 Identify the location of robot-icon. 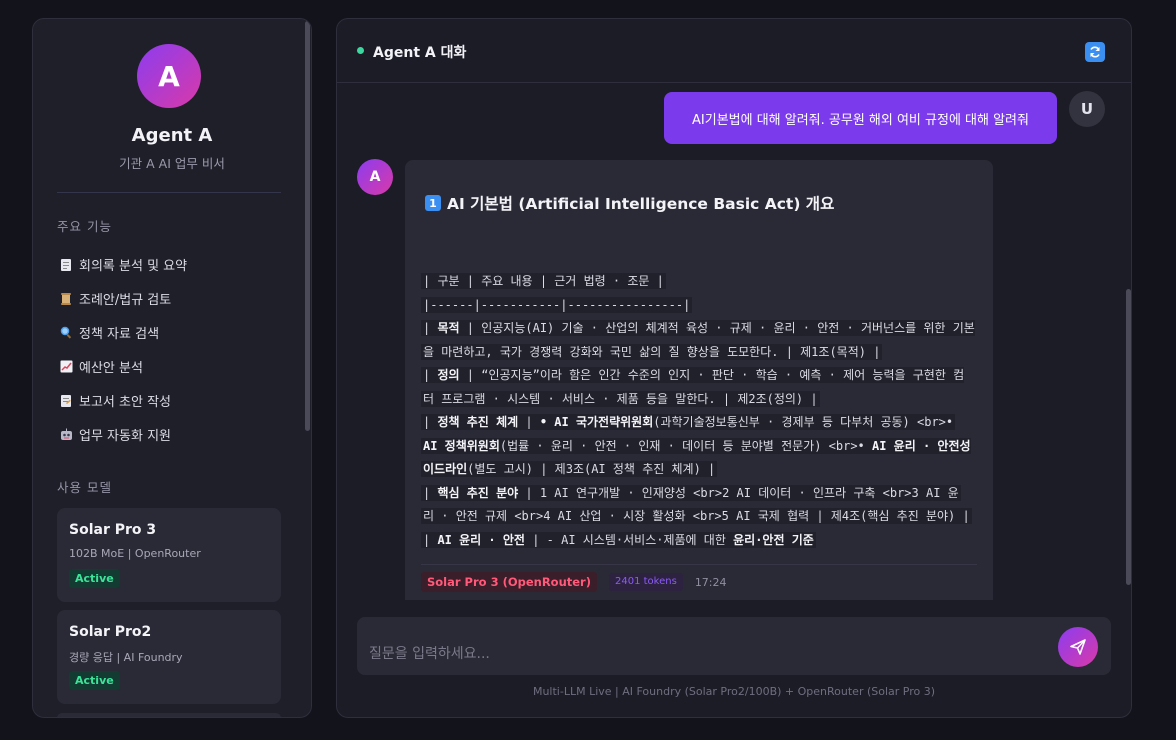
(66, 435).